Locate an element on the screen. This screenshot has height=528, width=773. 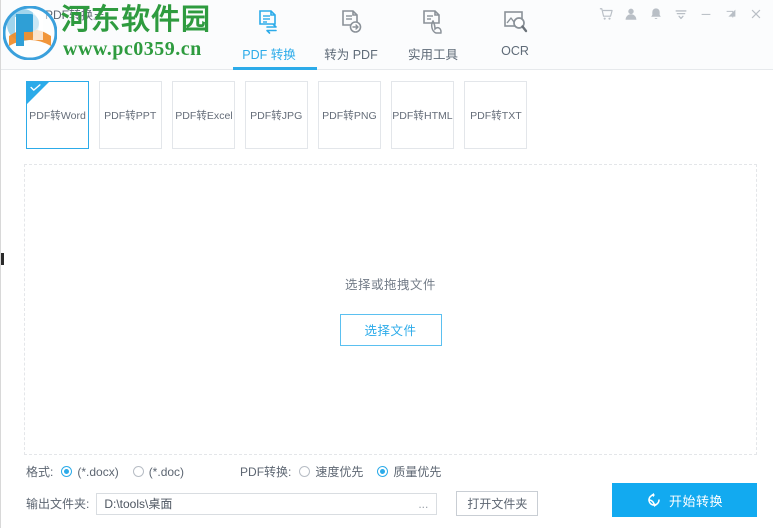
card-pdf-to-excel: PDF转Excel is located at coordinates (203, 115).